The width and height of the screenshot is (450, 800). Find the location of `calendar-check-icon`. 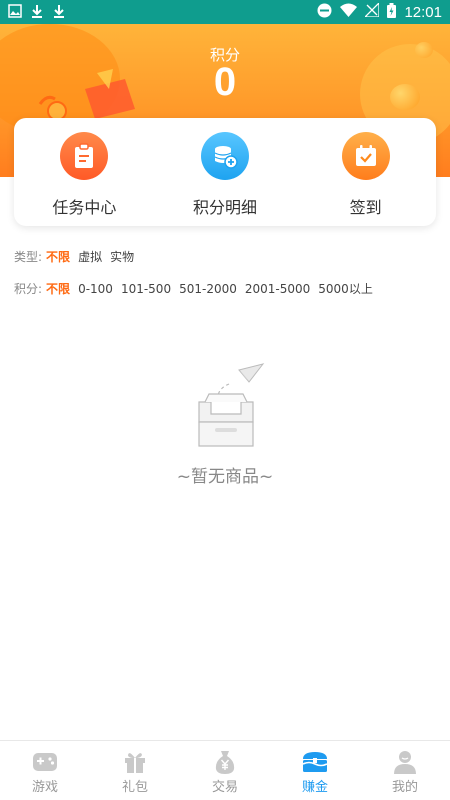

calendar-check-icon is located at coordinates (365, 156).